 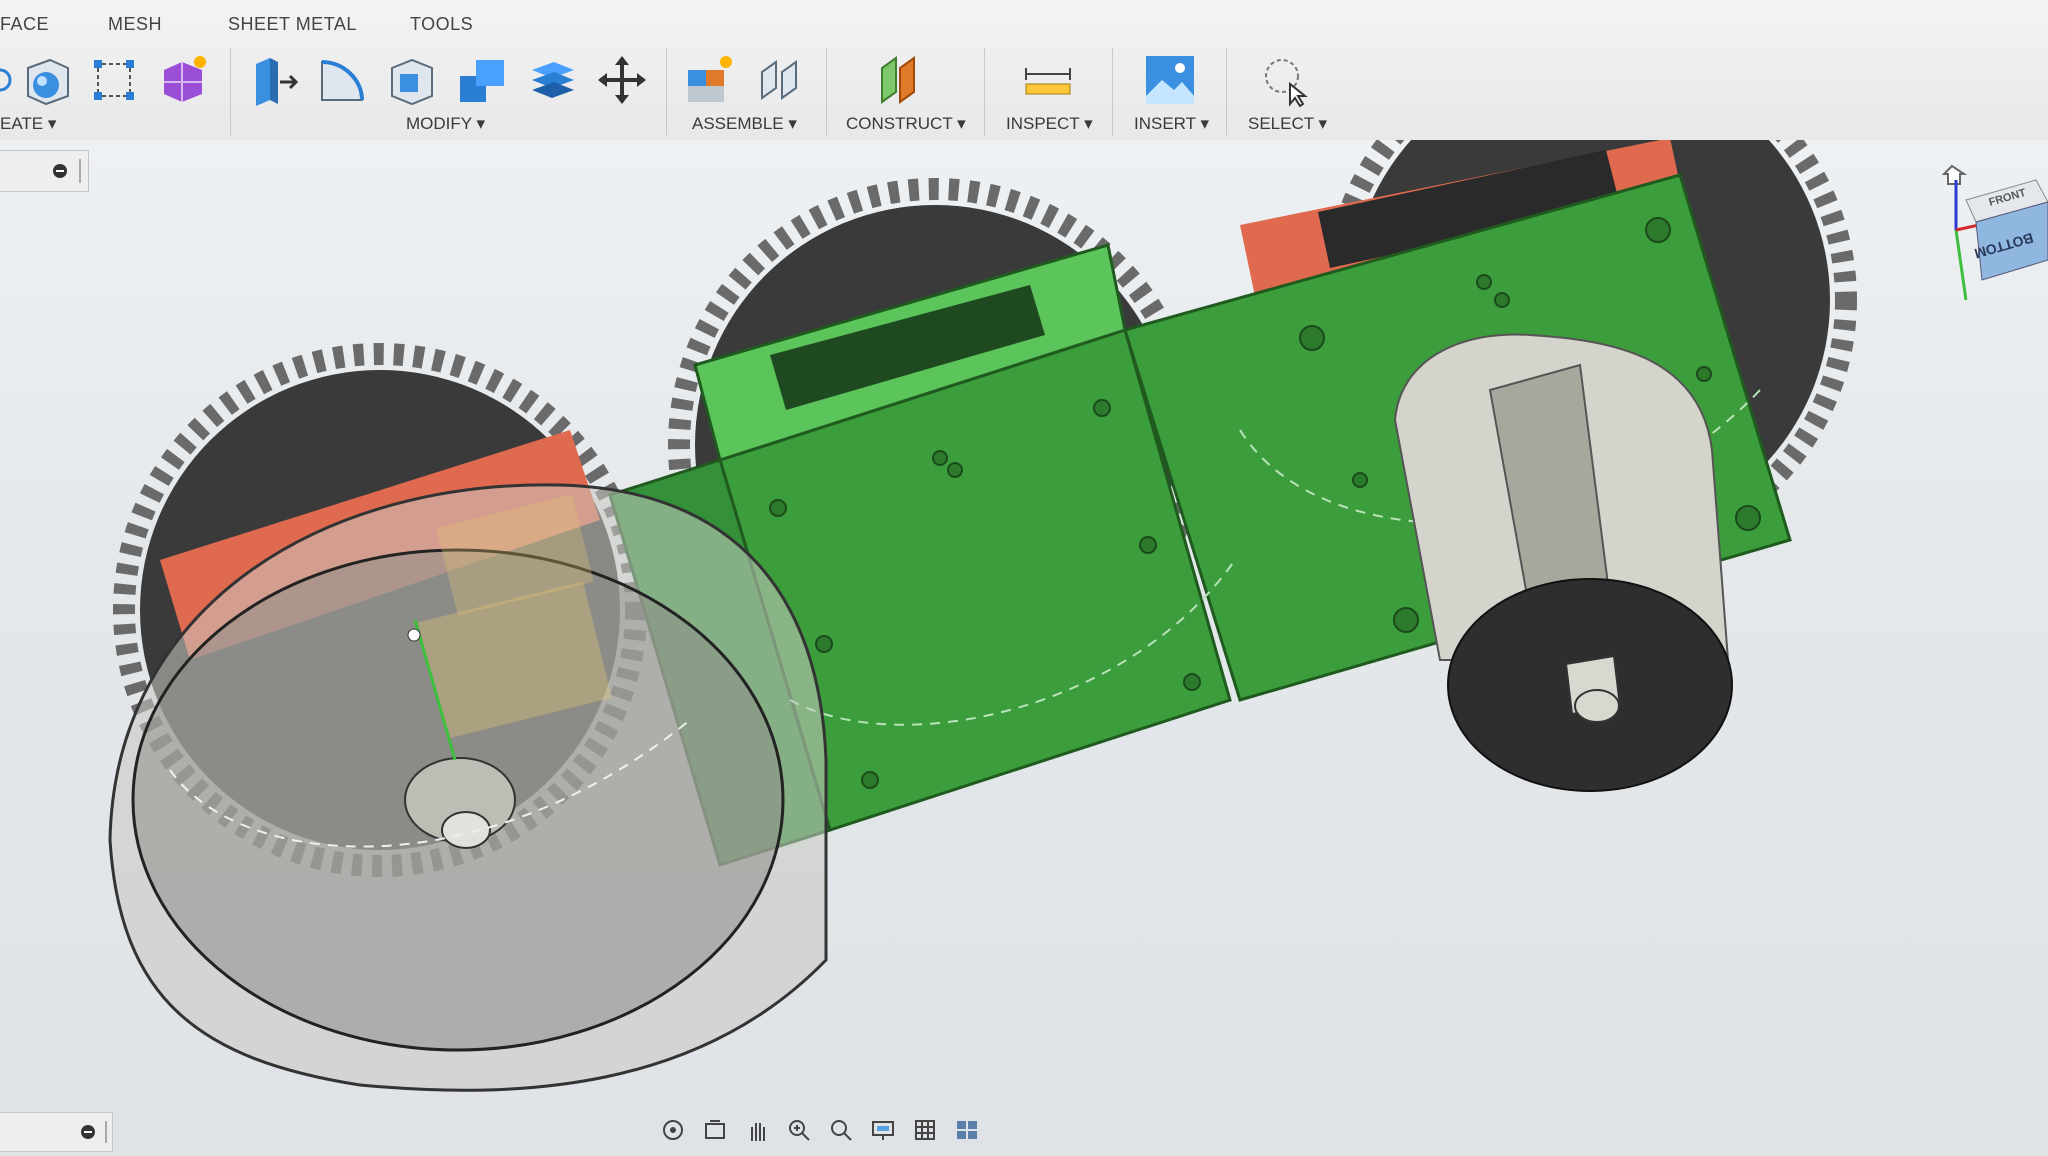 I want to click on navigation-bar, so click(x=846, y=1130).